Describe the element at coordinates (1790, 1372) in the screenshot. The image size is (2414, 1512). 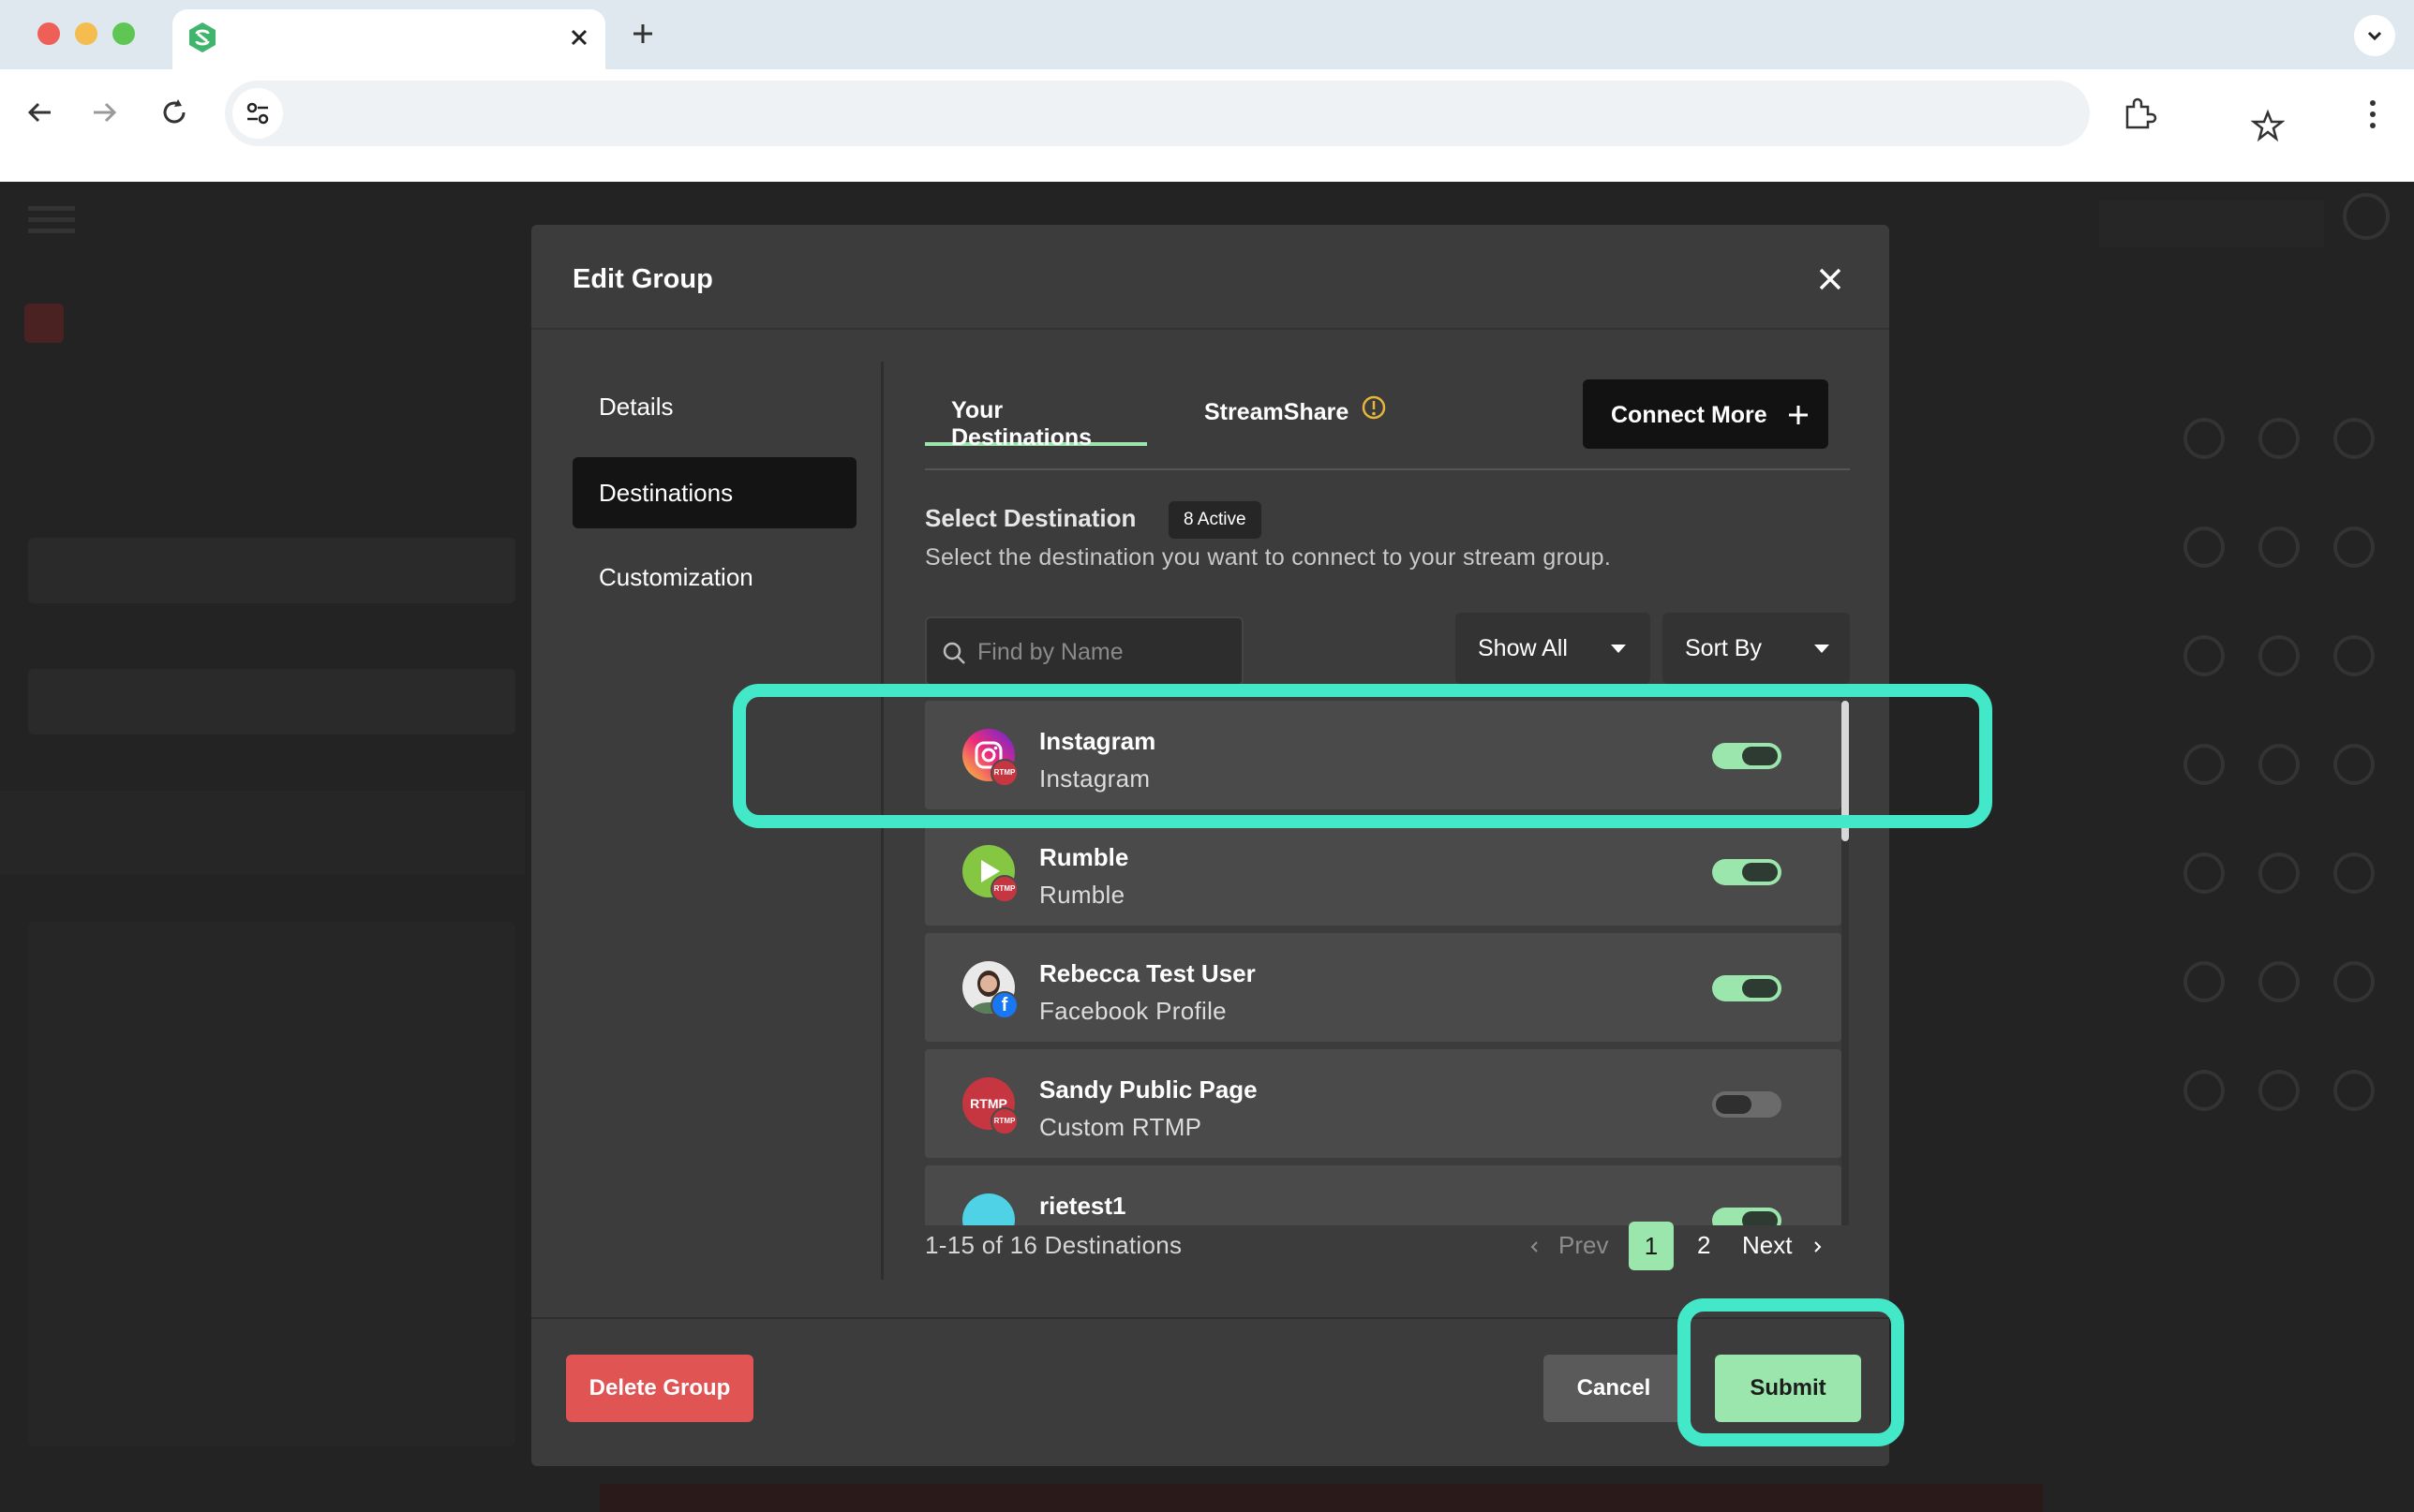
I see `submit-highlight-box` at that location.